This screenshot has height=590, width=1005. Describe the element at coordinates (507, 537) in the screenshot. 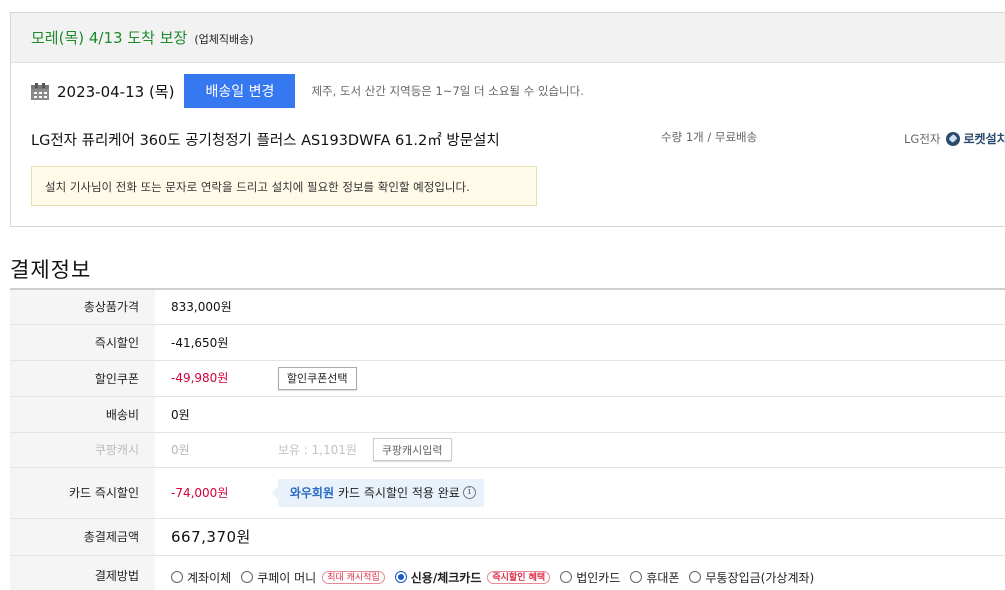

I see `table-row: 총결제금액 667,370원` at that location.